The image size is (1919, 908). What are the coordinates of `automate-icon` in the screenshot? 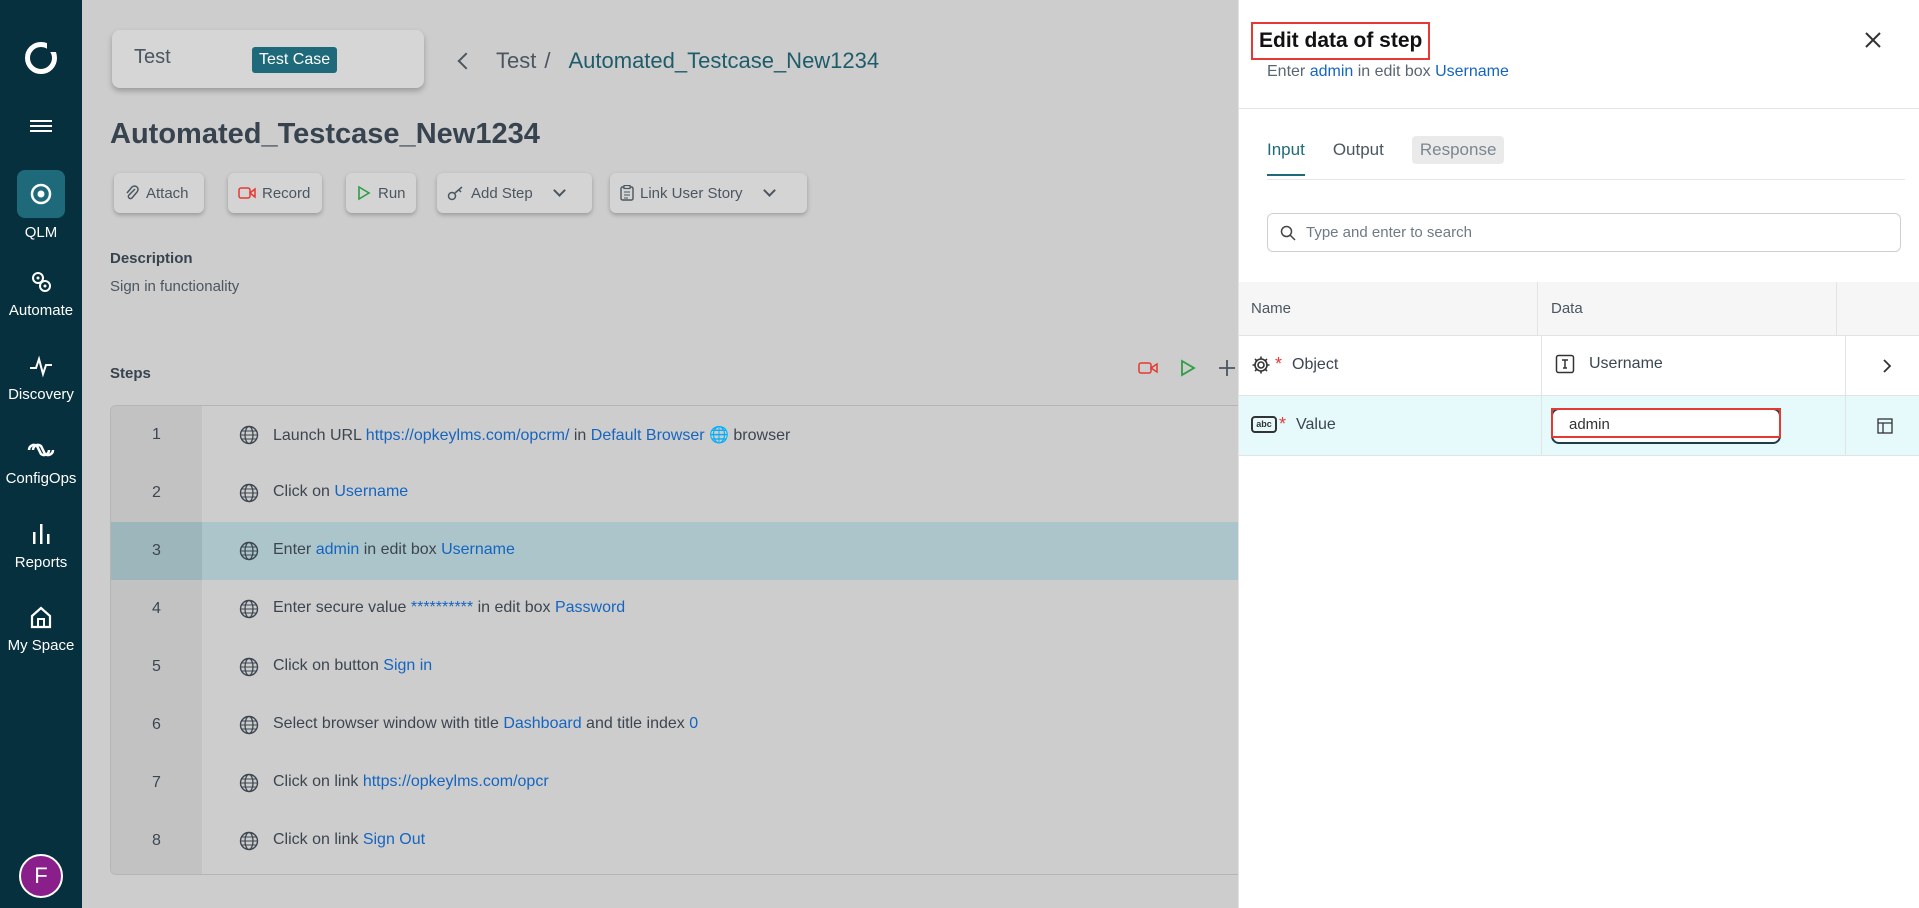 It's located at (41, 282).